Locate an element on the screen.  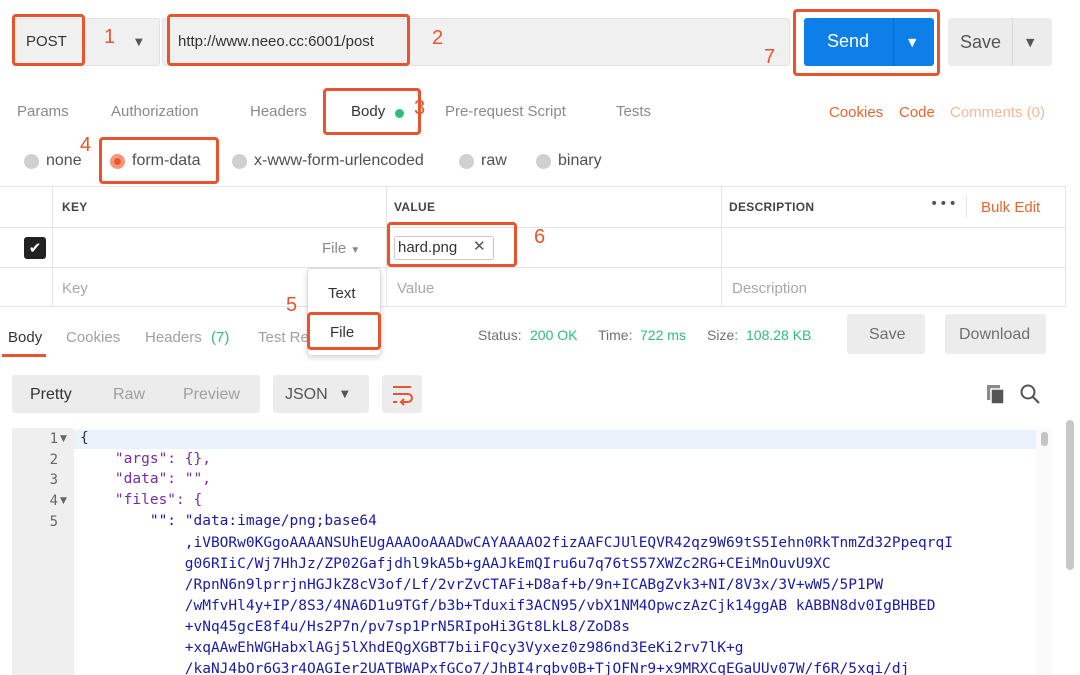
annotation-box-method is located at coordinates (48, 40).